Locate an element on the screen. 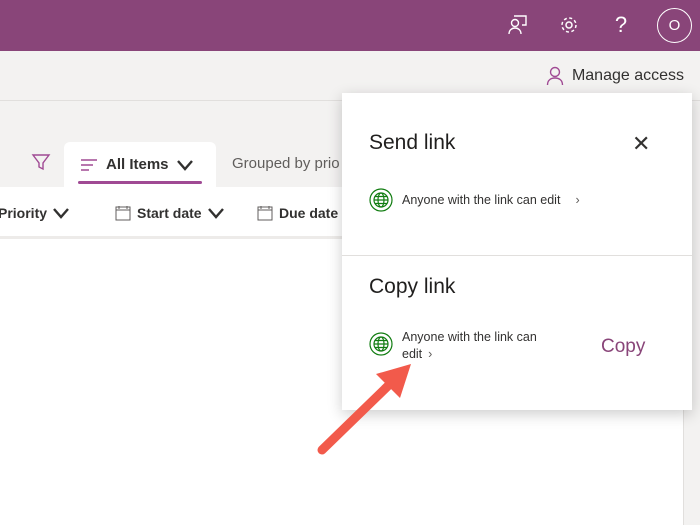 This screenshot has width=700, height=525. copy-link-title: Copy link is located at coordinates (412, 286).